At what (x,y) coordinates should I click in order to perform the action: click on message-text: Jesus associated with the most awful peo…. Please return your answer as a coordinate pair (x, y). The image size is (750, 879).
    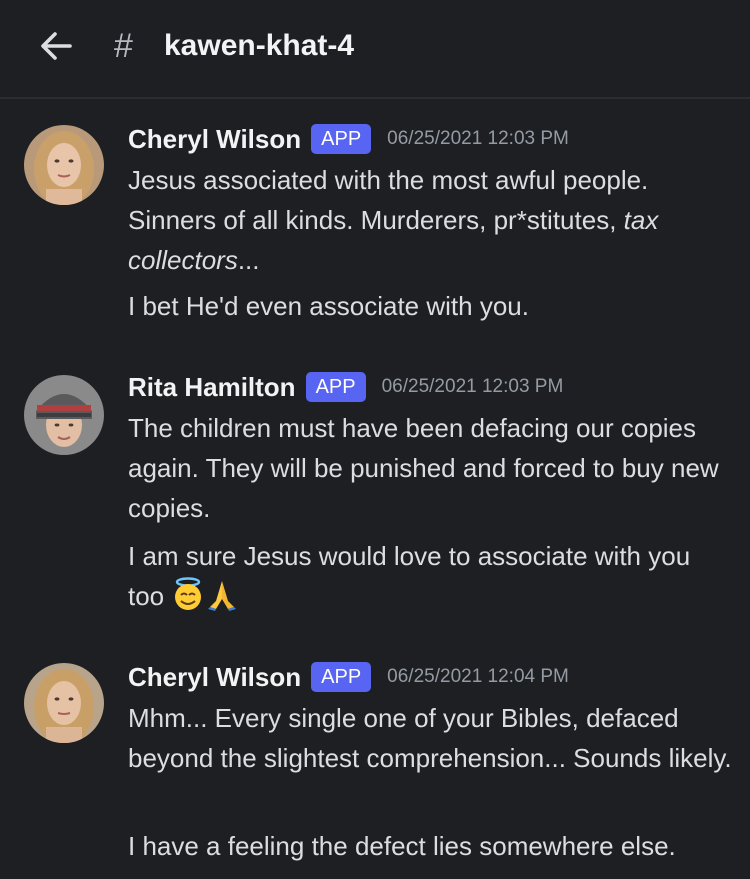
    Looking at the image, I should click on (393, 220).